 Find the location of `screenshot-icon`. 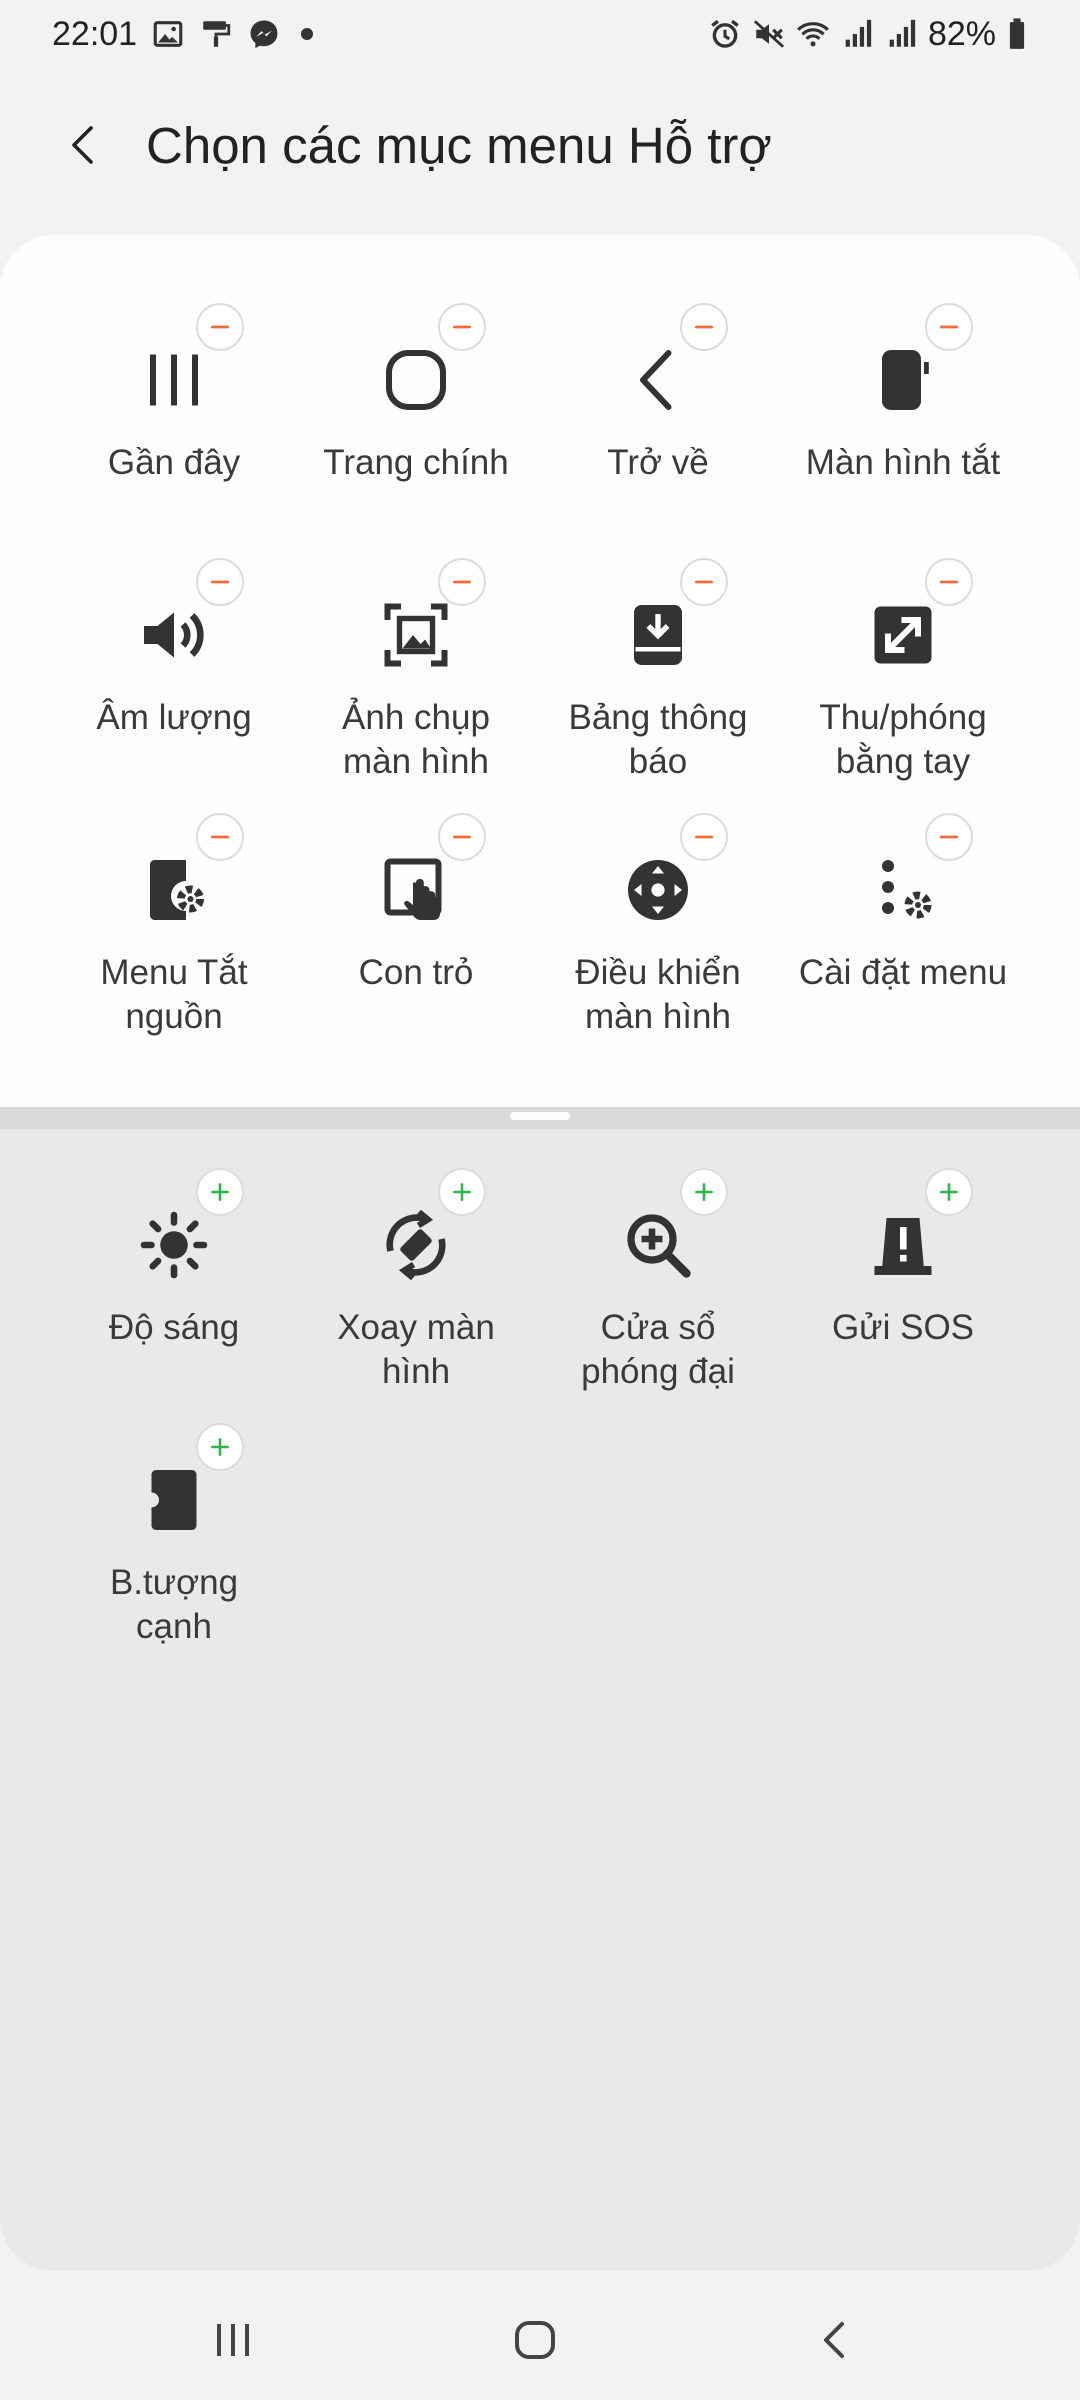

screenshot-icon is located at coordinates (416, 635).